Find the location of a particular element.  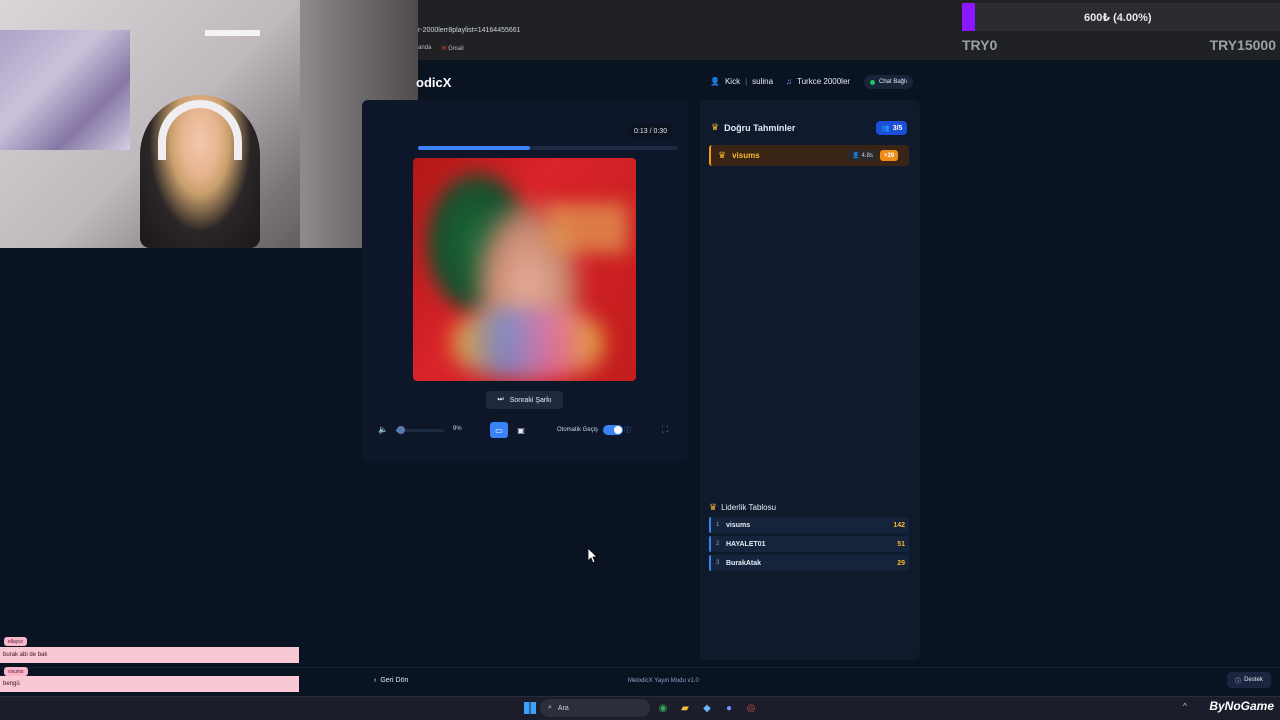

user-icon: 👤 is located at coordinates (715, 81).